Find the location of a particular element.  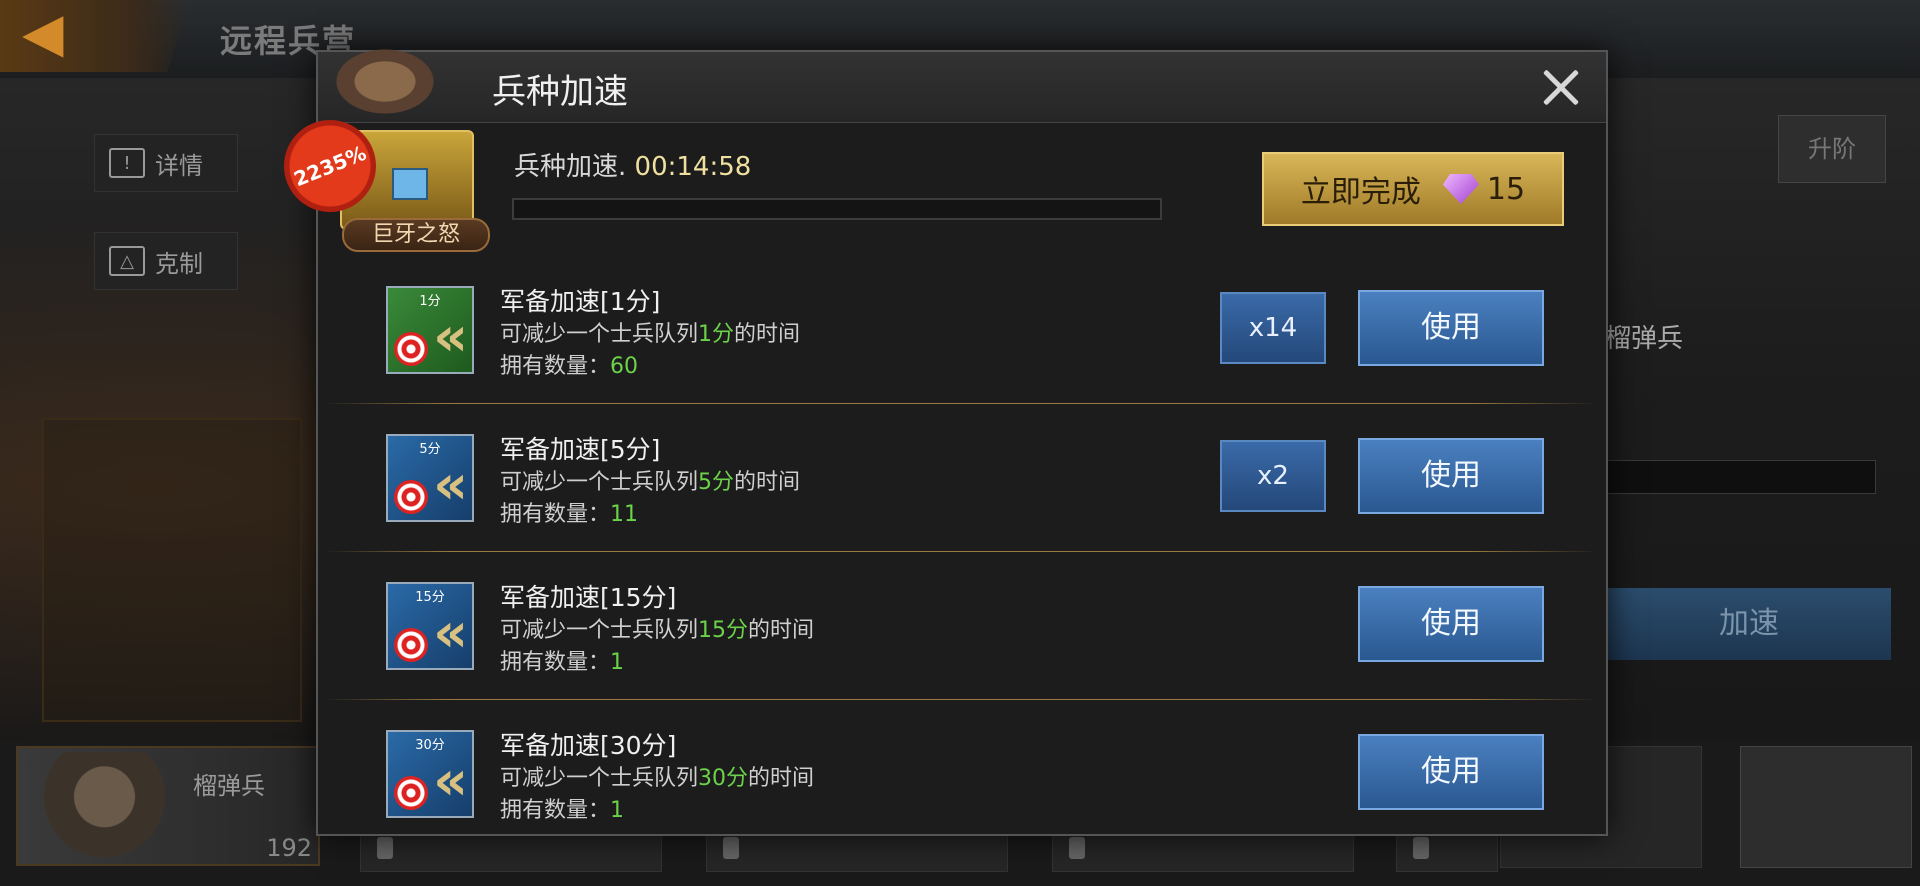

counter-label: 克制 is located at coordinates (179, 263).